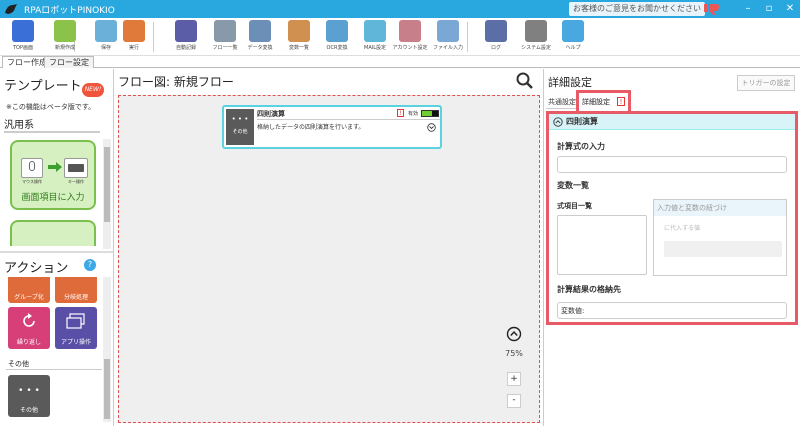  What do you see at coordinates (712, 9) in the screenshot?
I see `thumbs-down-icon` at bounding box center [712, 9].